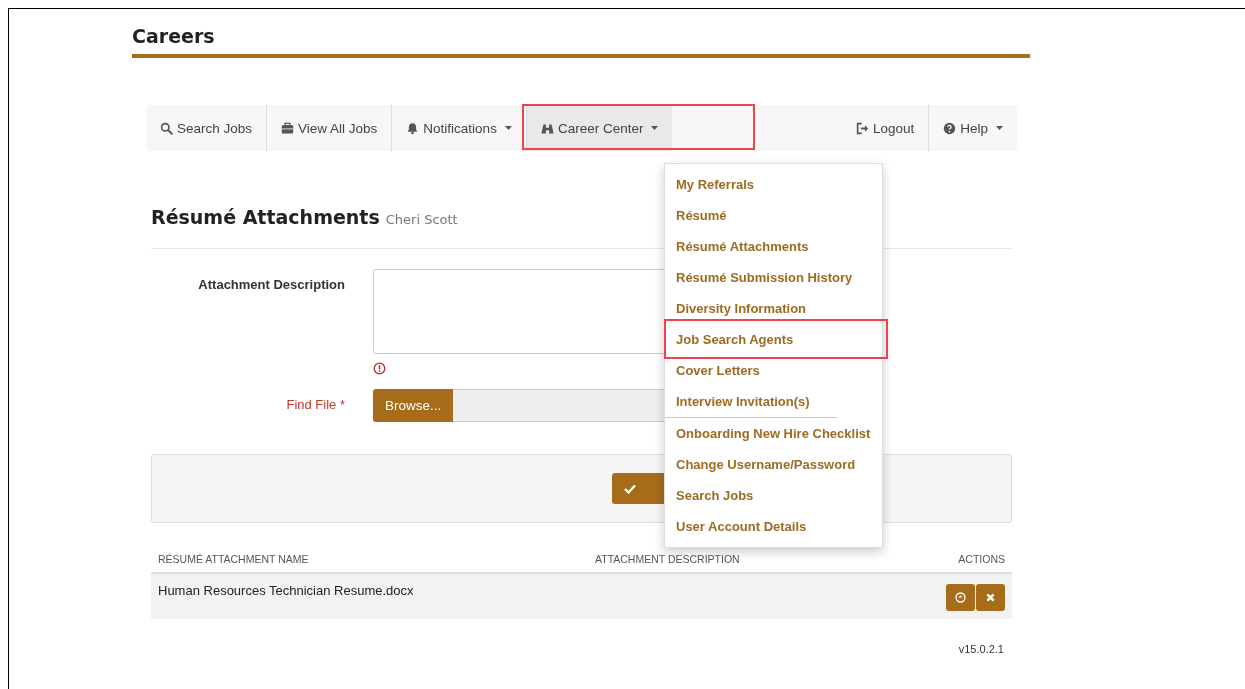  I want to click on menu-item: User Account Details, so click(741, 526).